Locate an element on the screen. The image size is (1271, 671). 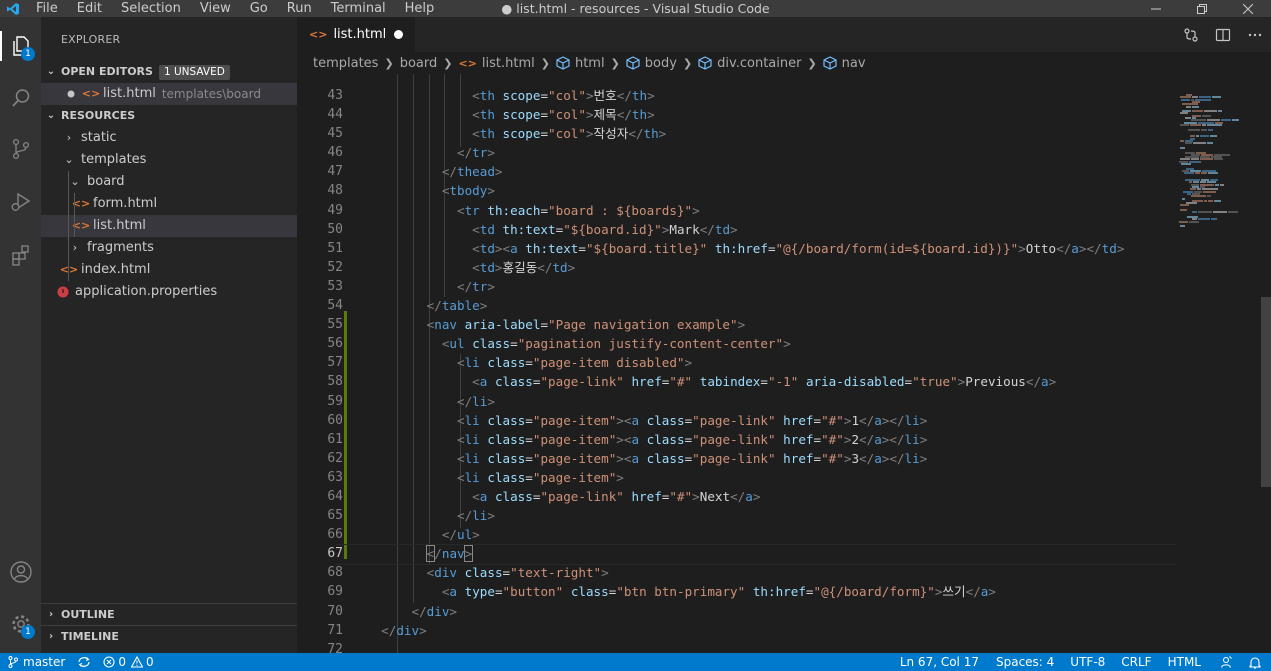
end-of-line: CRLF is located at coordinates (1136, 662).